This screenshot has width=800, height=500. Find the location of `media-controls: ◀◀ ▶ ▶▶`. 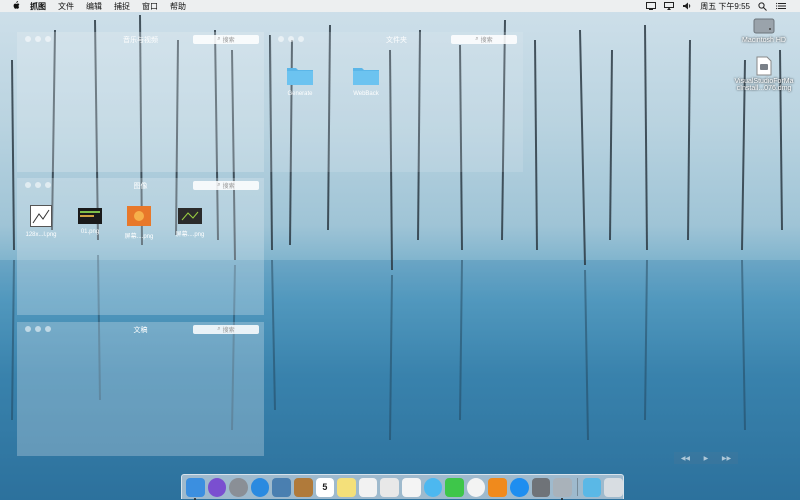

media-controls: ◀◀ ▶ ▶▶ is located at coordinates (706, 458).